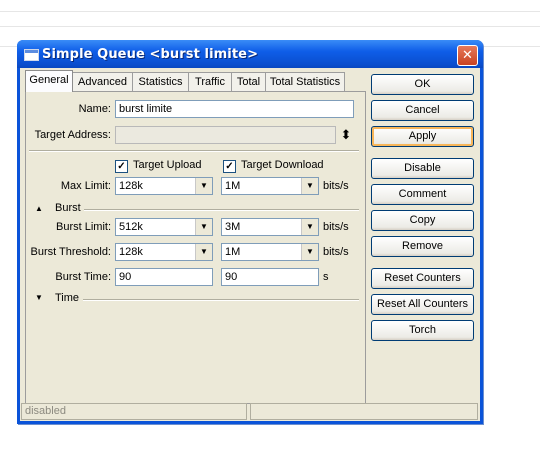 This screenshot has width=540, height=458. Describe the element at coordinates (336, 252) in the screenshot. I see `burst-threshold-unit: bits/s` at that location.